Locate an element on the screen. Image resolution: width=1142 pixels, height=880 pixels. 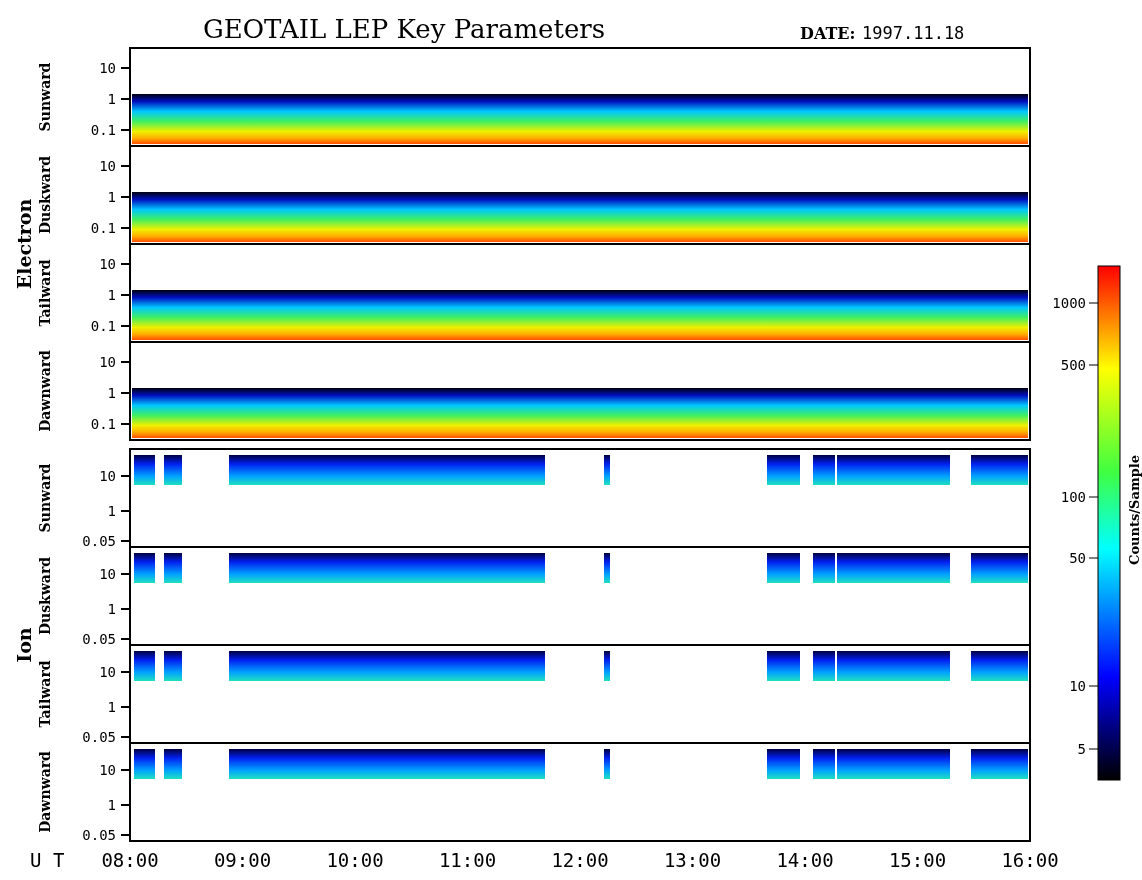
group-label: Ion is located at coordinates (24, 645).